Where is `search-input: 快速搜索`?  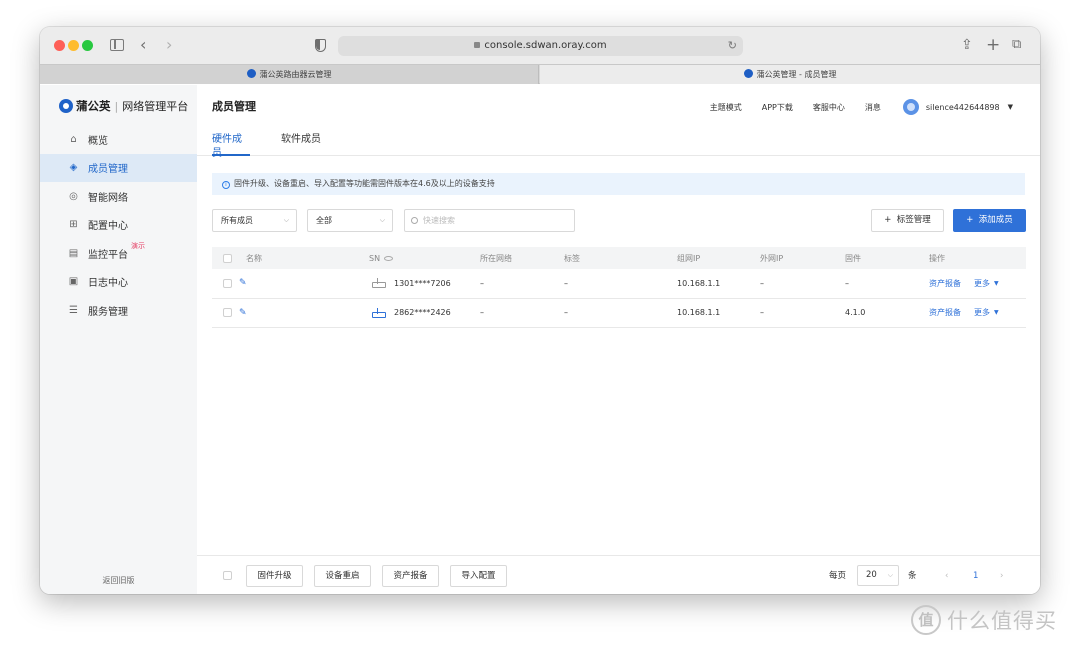
search-input: 快速搜索 is located at coordinates (489, 220).